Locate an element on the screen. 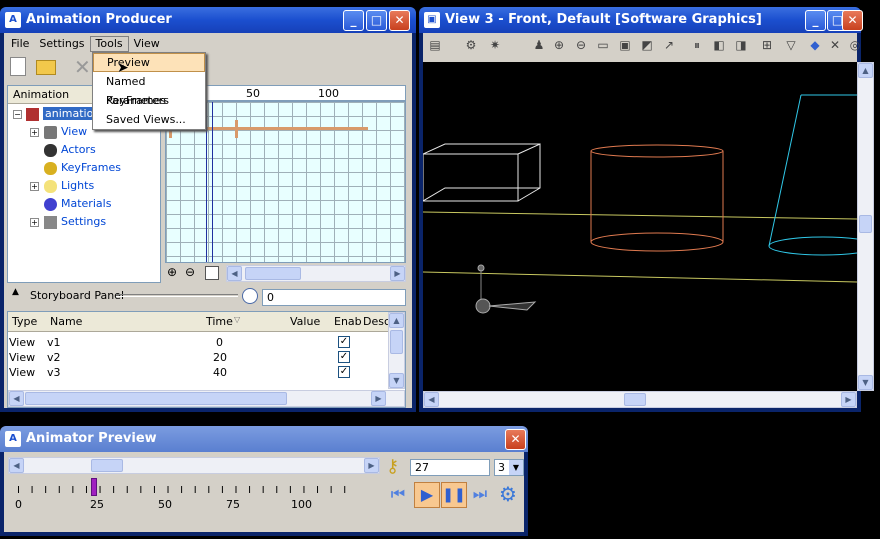 Image resolution: width=880 pixels, height=539 pixels. next-view-icon: ◨ is located at coordinates (741, 45).